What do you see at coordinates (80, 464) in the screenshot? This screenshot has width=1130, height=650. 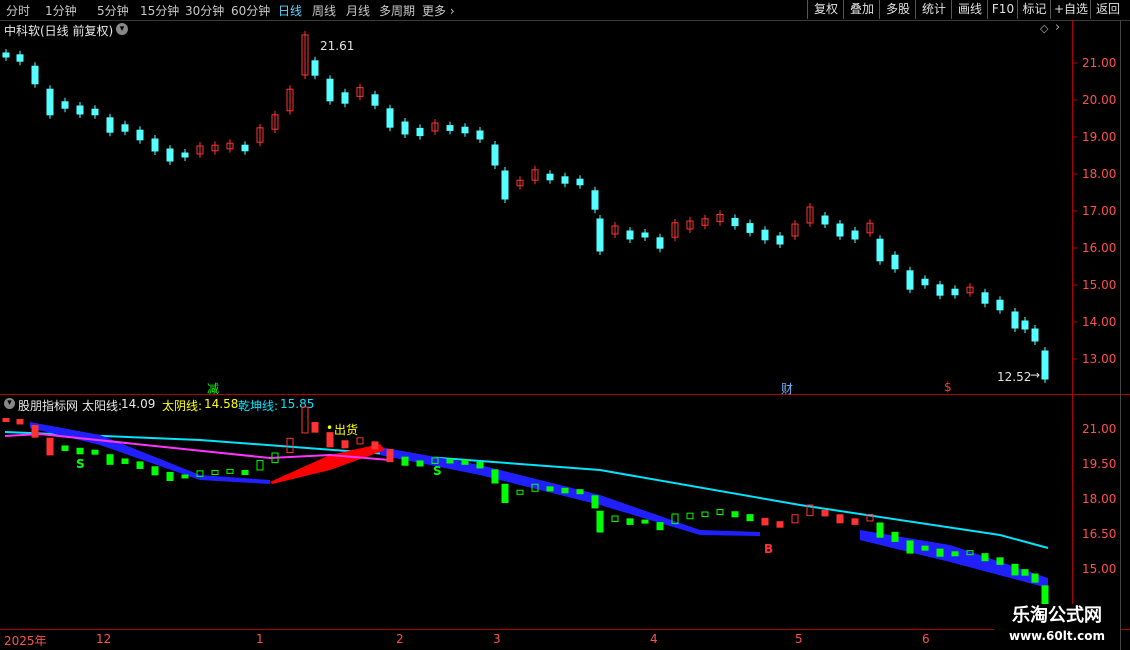 I see `signal-s-1: S` at bounding box center [80, 464].